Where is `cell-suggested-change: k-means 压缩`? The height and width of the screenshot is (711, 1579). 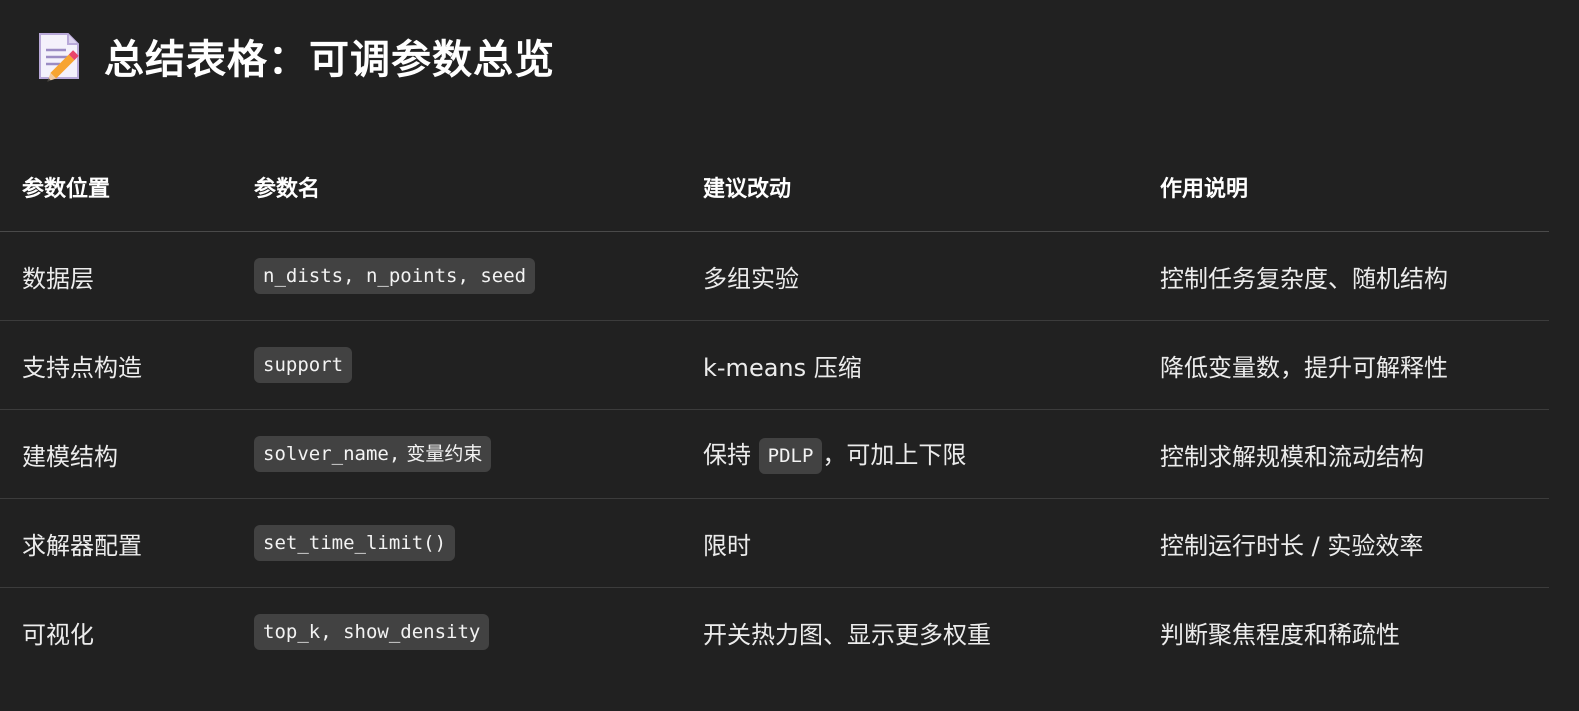
cell-suggested-change: k-means 压缩 is located at coordinates (909, 365).